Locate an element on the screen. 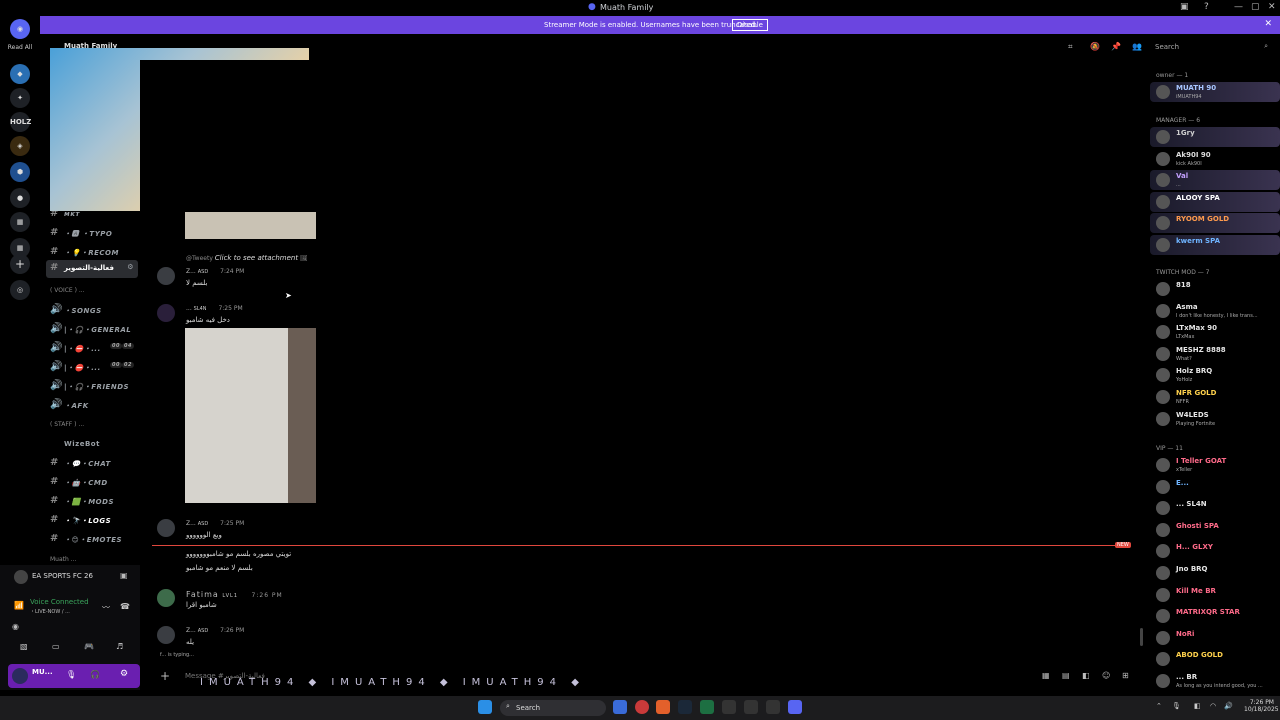 This screenshot has width=1280, height=720. member-name: H... GLXY is located at coordinates (1194, 547).